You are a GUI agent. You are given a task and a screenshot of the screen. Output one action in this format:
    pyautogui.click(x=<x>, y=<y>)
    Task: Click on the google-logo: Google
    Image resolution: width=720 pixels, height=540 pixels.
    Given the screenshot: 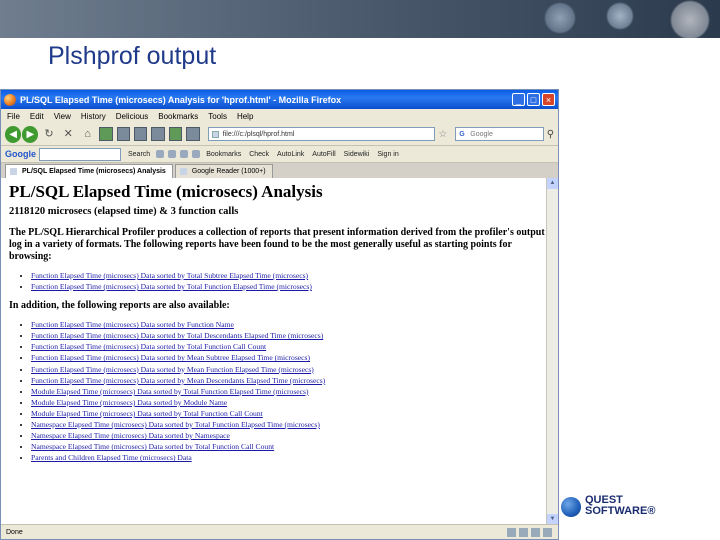 What is the action you would take?
    pyautogui.click(x=20, y=154)
    